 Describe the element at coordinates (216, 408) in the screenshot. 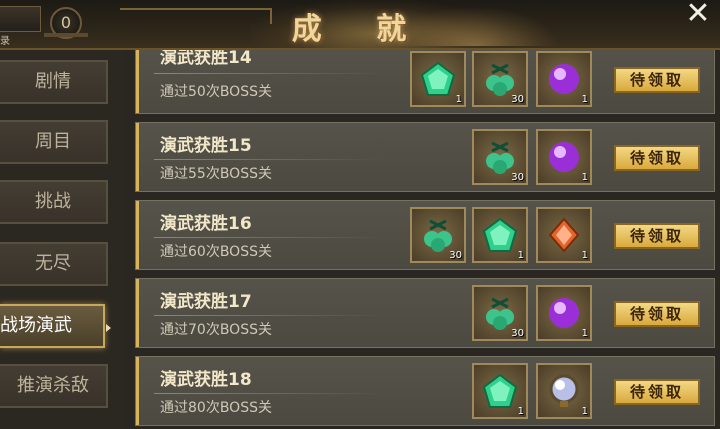

I see `achievement-desc: 通过80次BOSS关` at that location.